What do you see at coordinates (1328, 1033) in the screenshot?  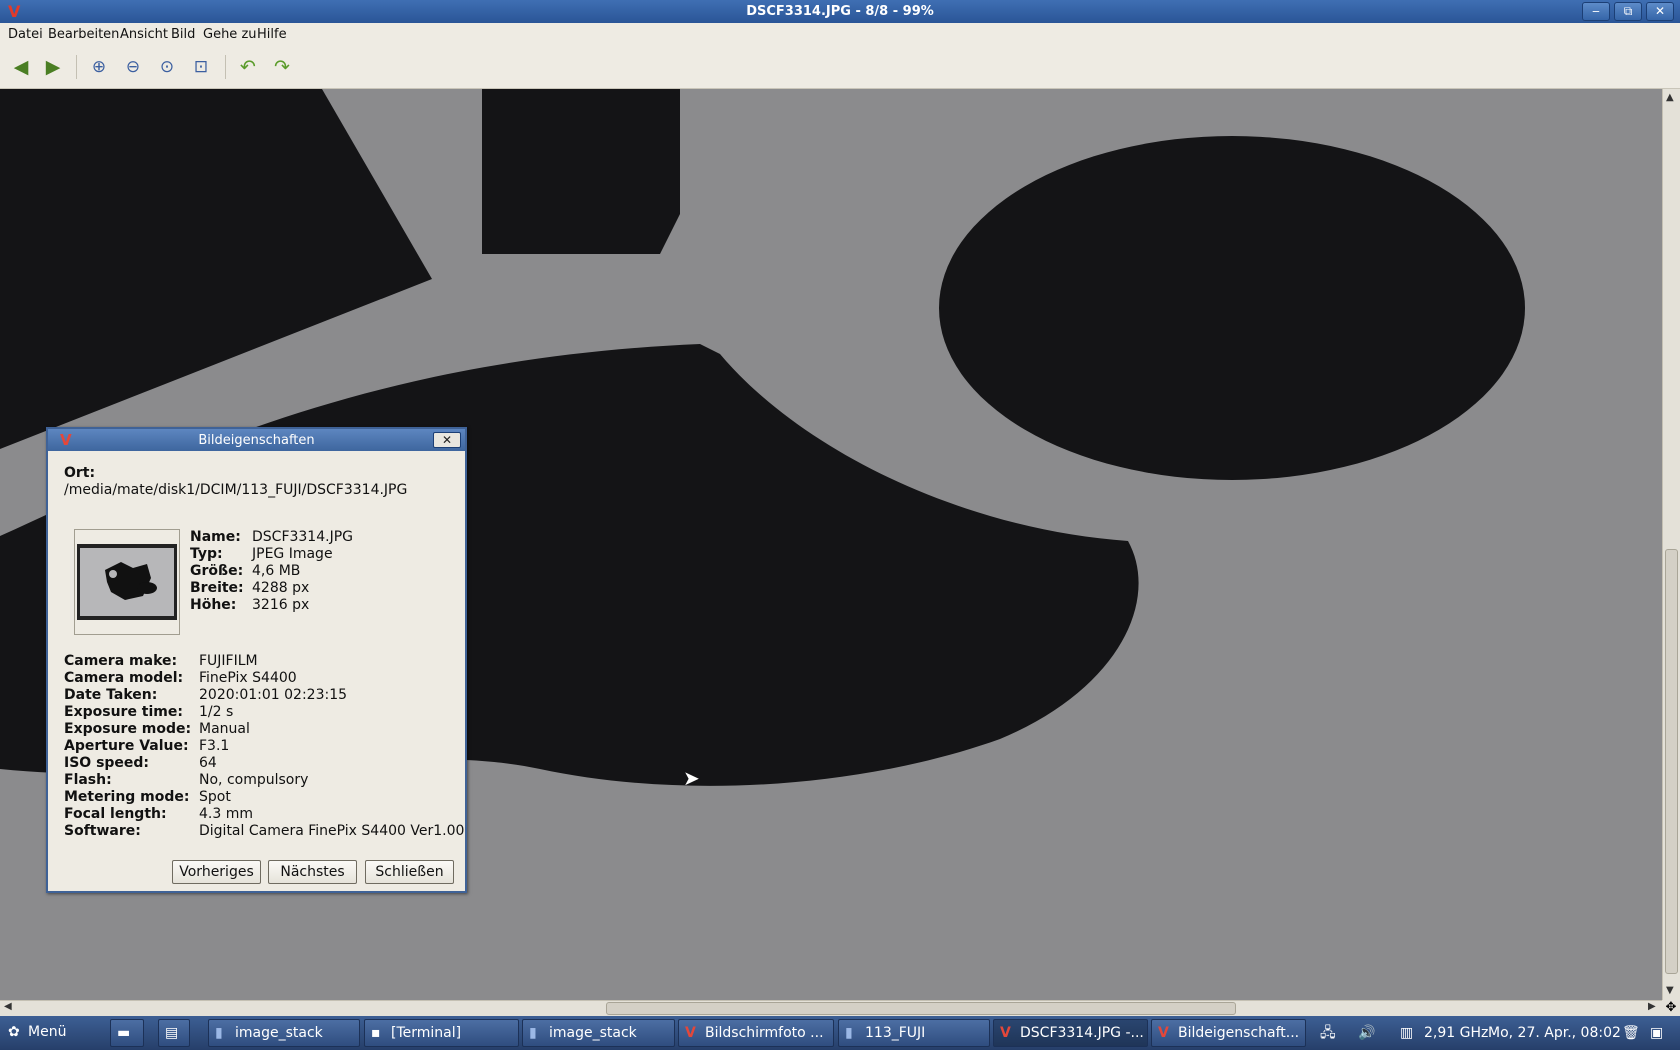 I see `network-icon: 🖧` at bounding box center [1328, 1033].